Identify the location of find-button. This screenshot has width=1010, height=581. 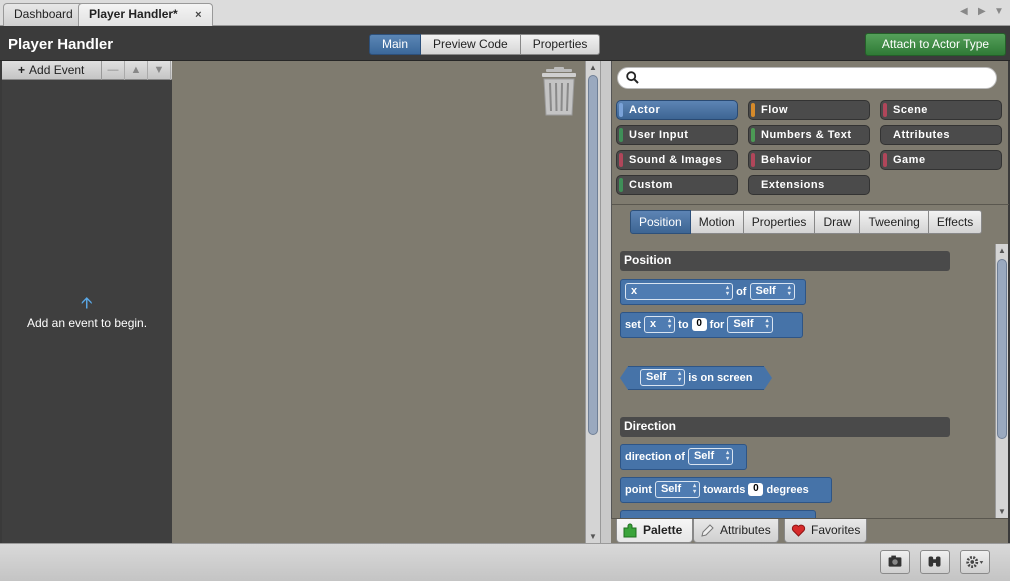
(935, 562).